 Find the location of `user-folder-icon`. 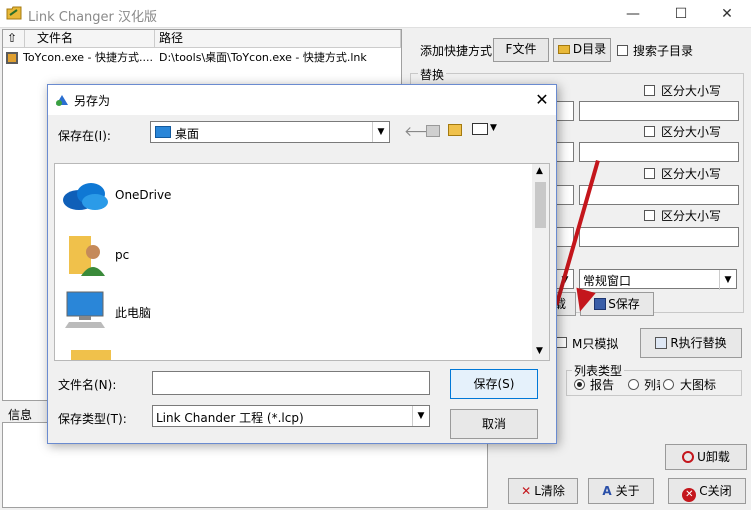

user-folder-icon is located at coordinates (87, 256).